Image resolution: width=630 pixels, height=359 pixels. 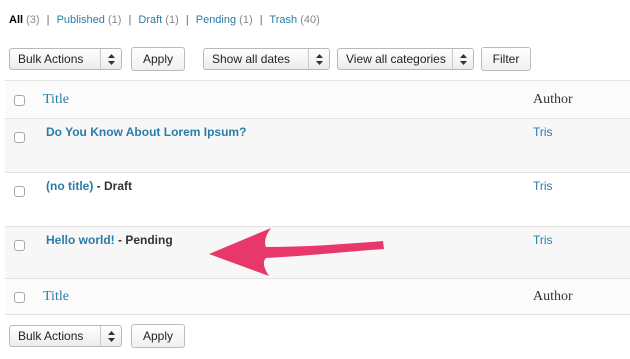 I want to click on bottom-tablenav: Bulk Actions Apply, so click(x=97, y=336).